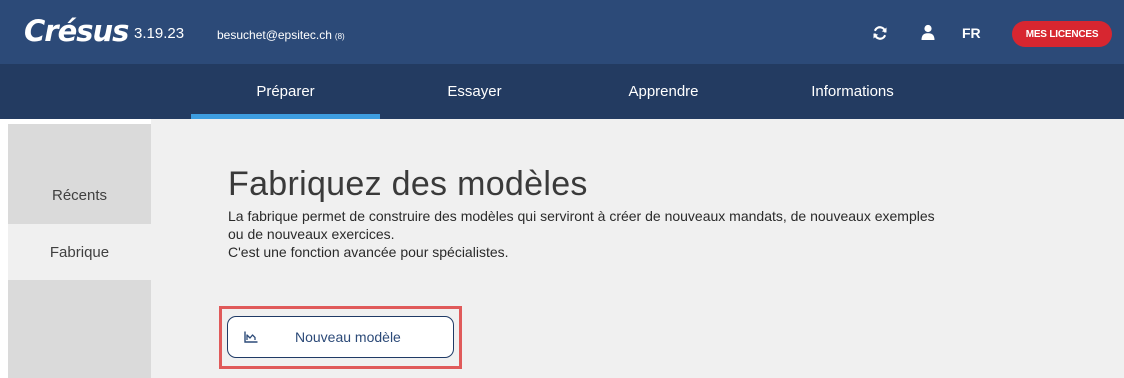 The width and height of the screenshot is (1124, 378). I want to click on language-selector: FR, so click(971, 33).